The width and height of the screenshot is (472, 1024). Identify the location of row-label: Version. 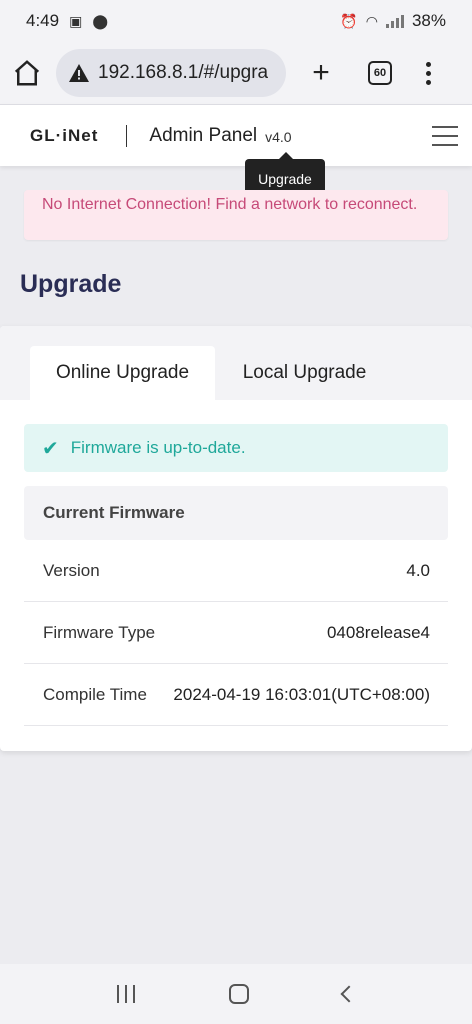
(71, 570).